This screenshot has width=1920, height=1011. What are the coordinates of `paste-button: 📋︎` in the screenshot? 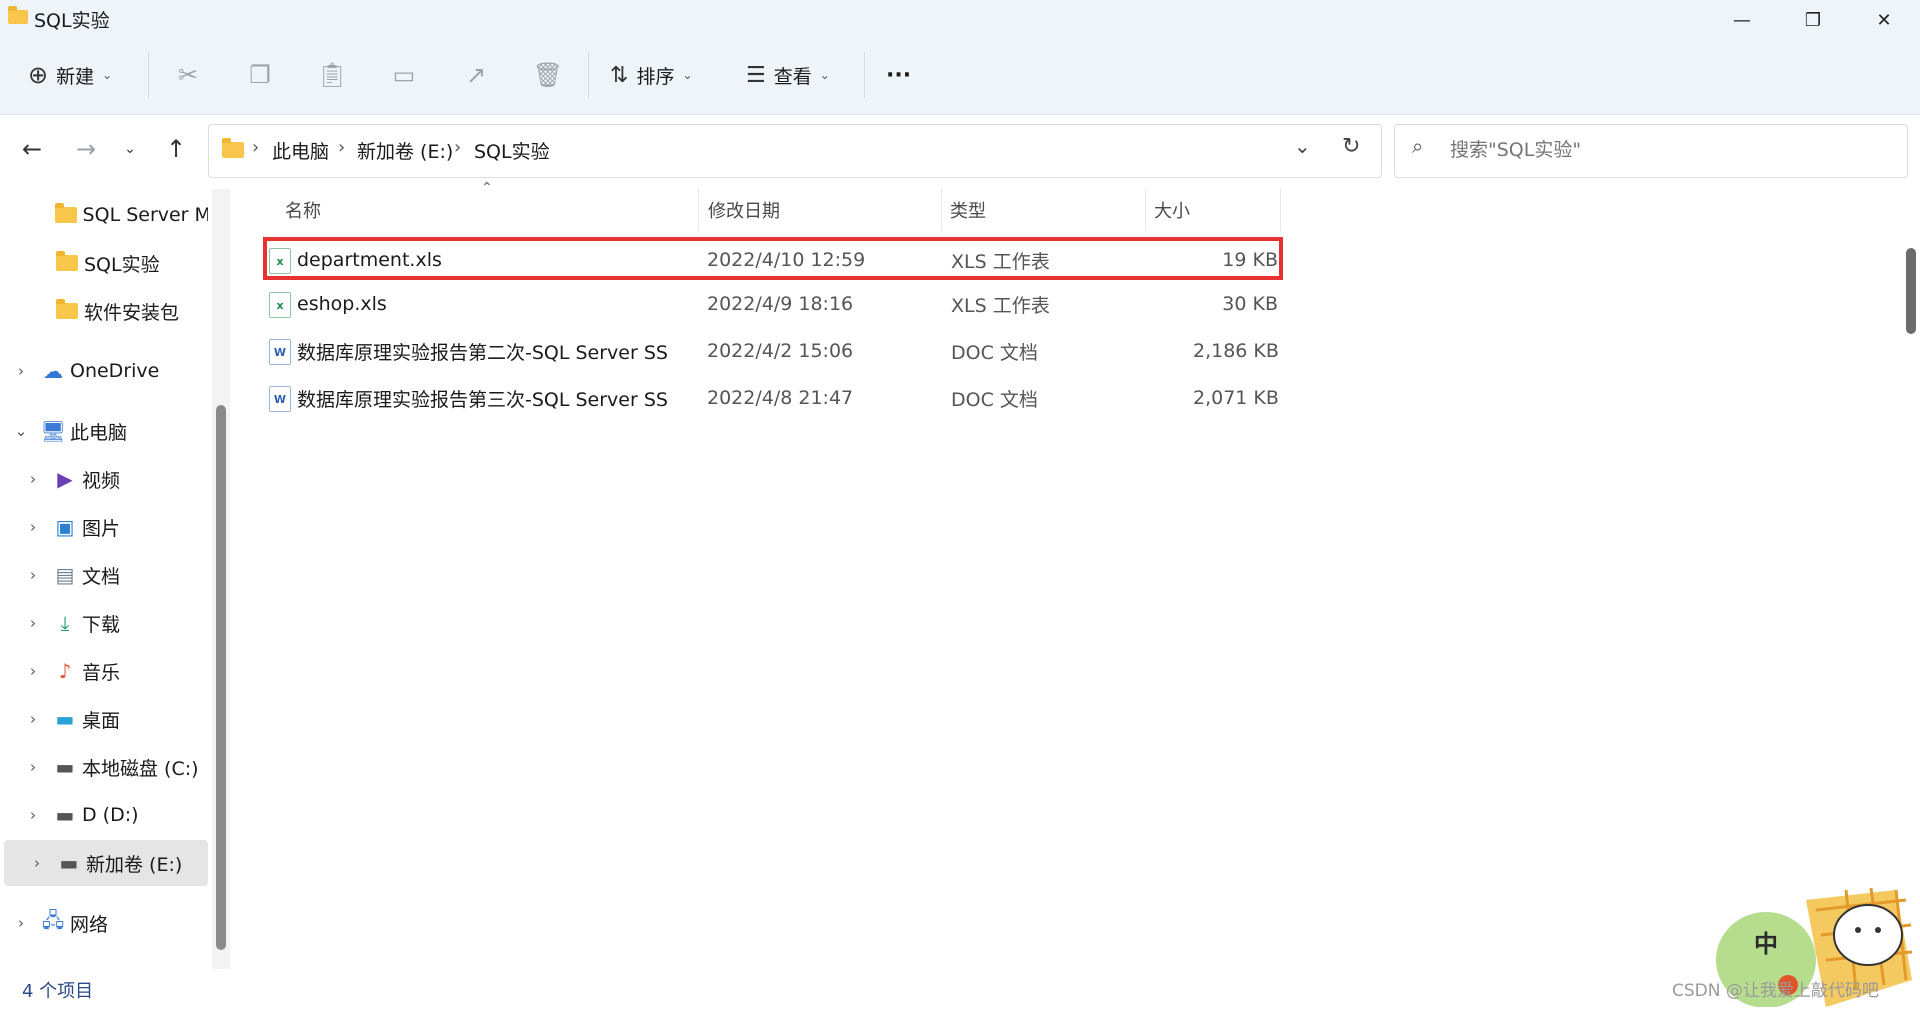 It's located at (332, 75).